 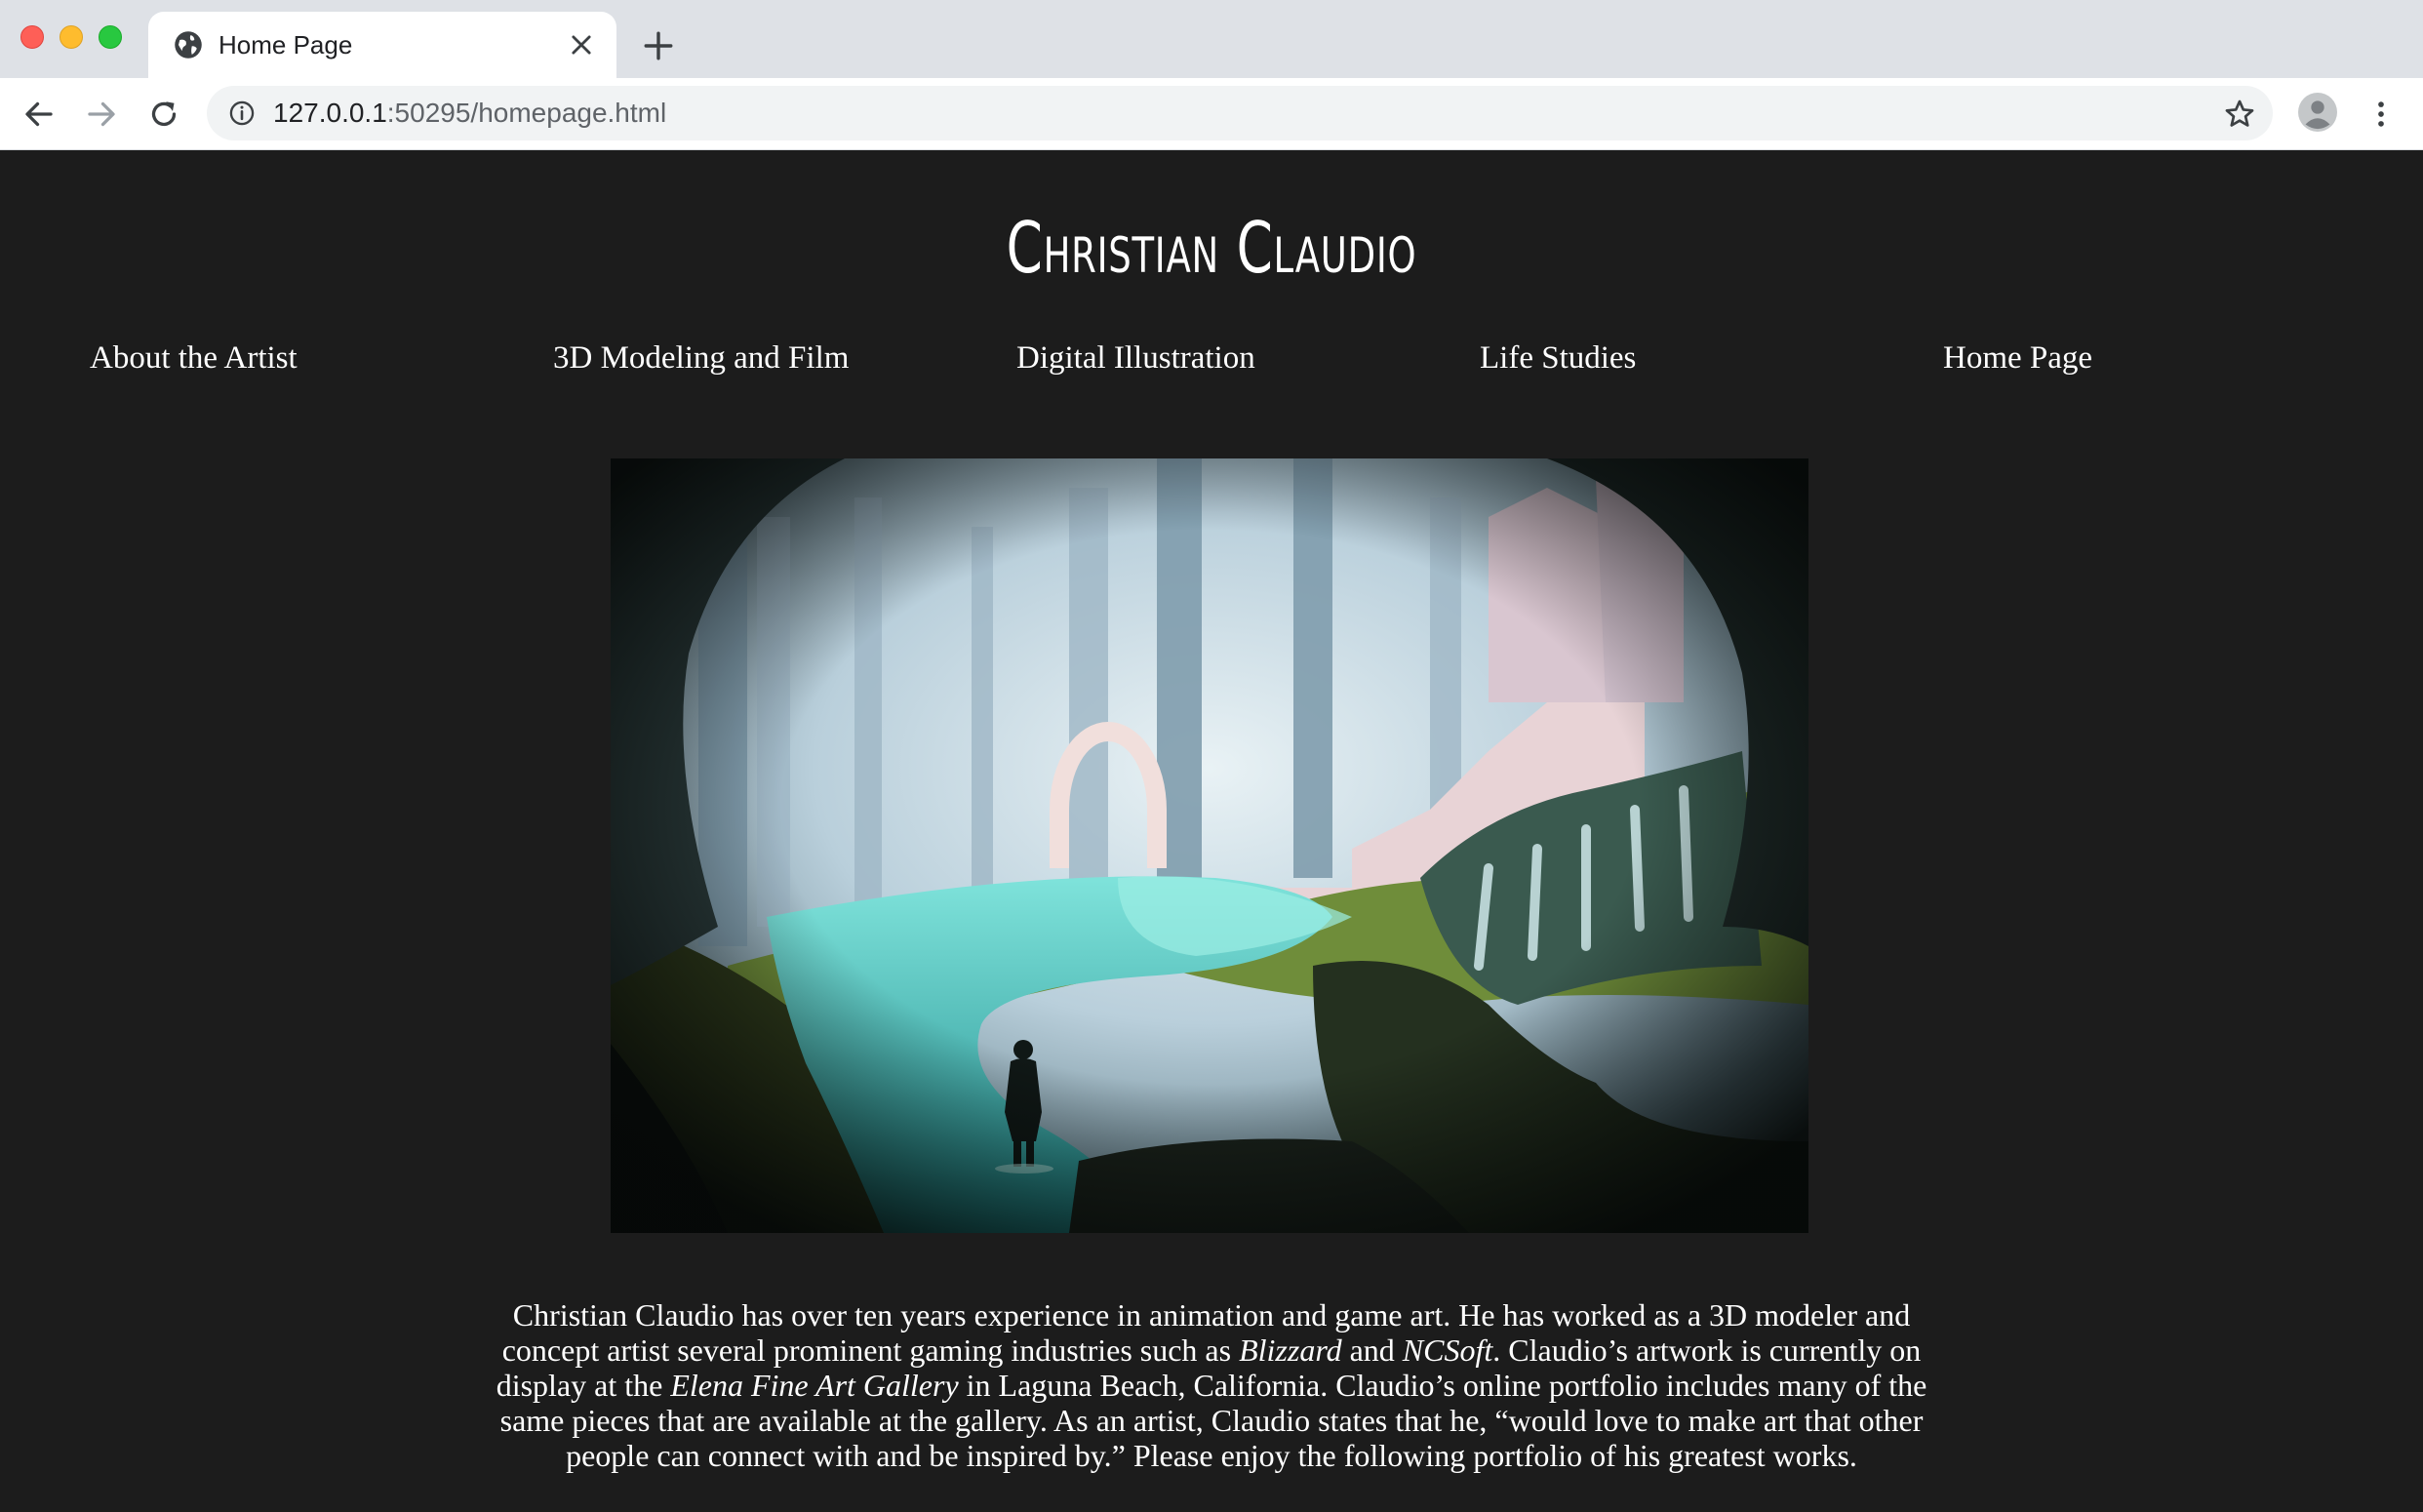 I want to click on bio-emphasis-ncsoft: NCSoft, so click(x=1447, y=1350).